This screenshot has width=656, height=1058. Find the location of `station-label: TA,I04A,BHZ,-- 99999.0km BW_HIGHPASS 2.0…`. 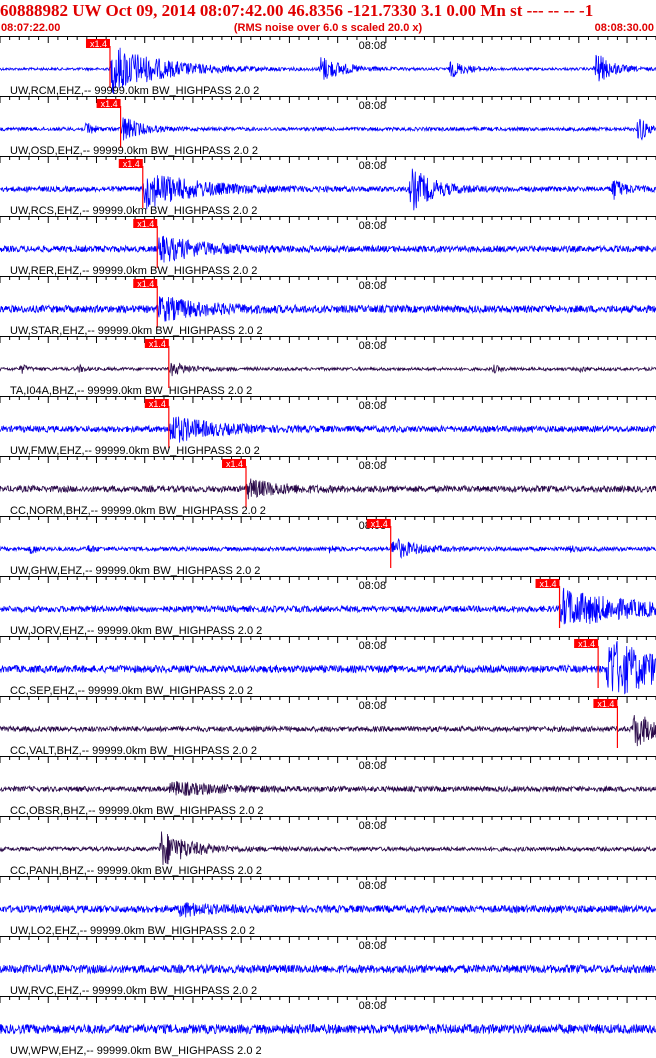

station-label: TA,I04A,BHZ,-- 99999.0km BW_HIGHPASS 2.0… is located at coordinates (131, 391).